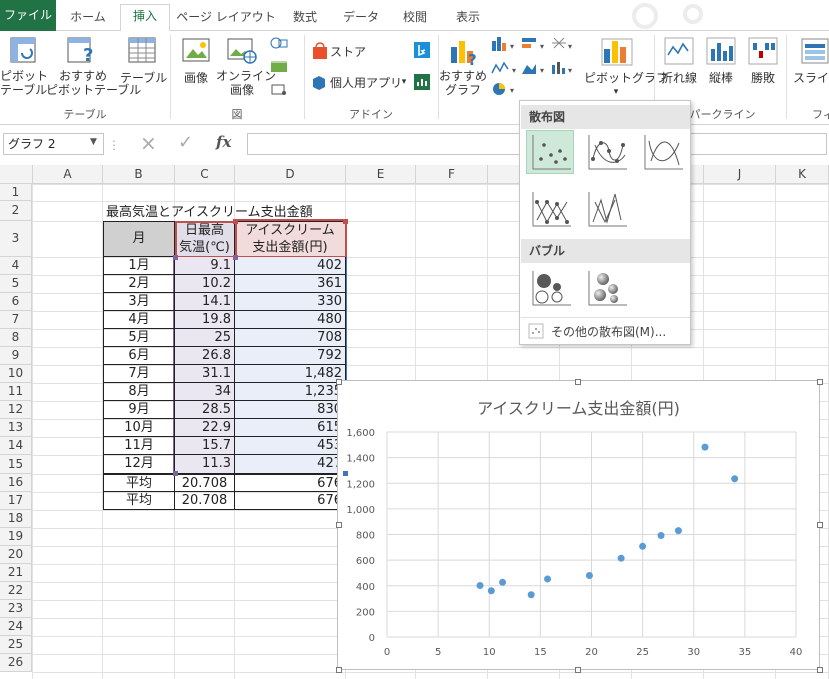 The width and height of the screenshot is (829, 679). I want to click on tab-insert: 挿入, so click(145, 18).